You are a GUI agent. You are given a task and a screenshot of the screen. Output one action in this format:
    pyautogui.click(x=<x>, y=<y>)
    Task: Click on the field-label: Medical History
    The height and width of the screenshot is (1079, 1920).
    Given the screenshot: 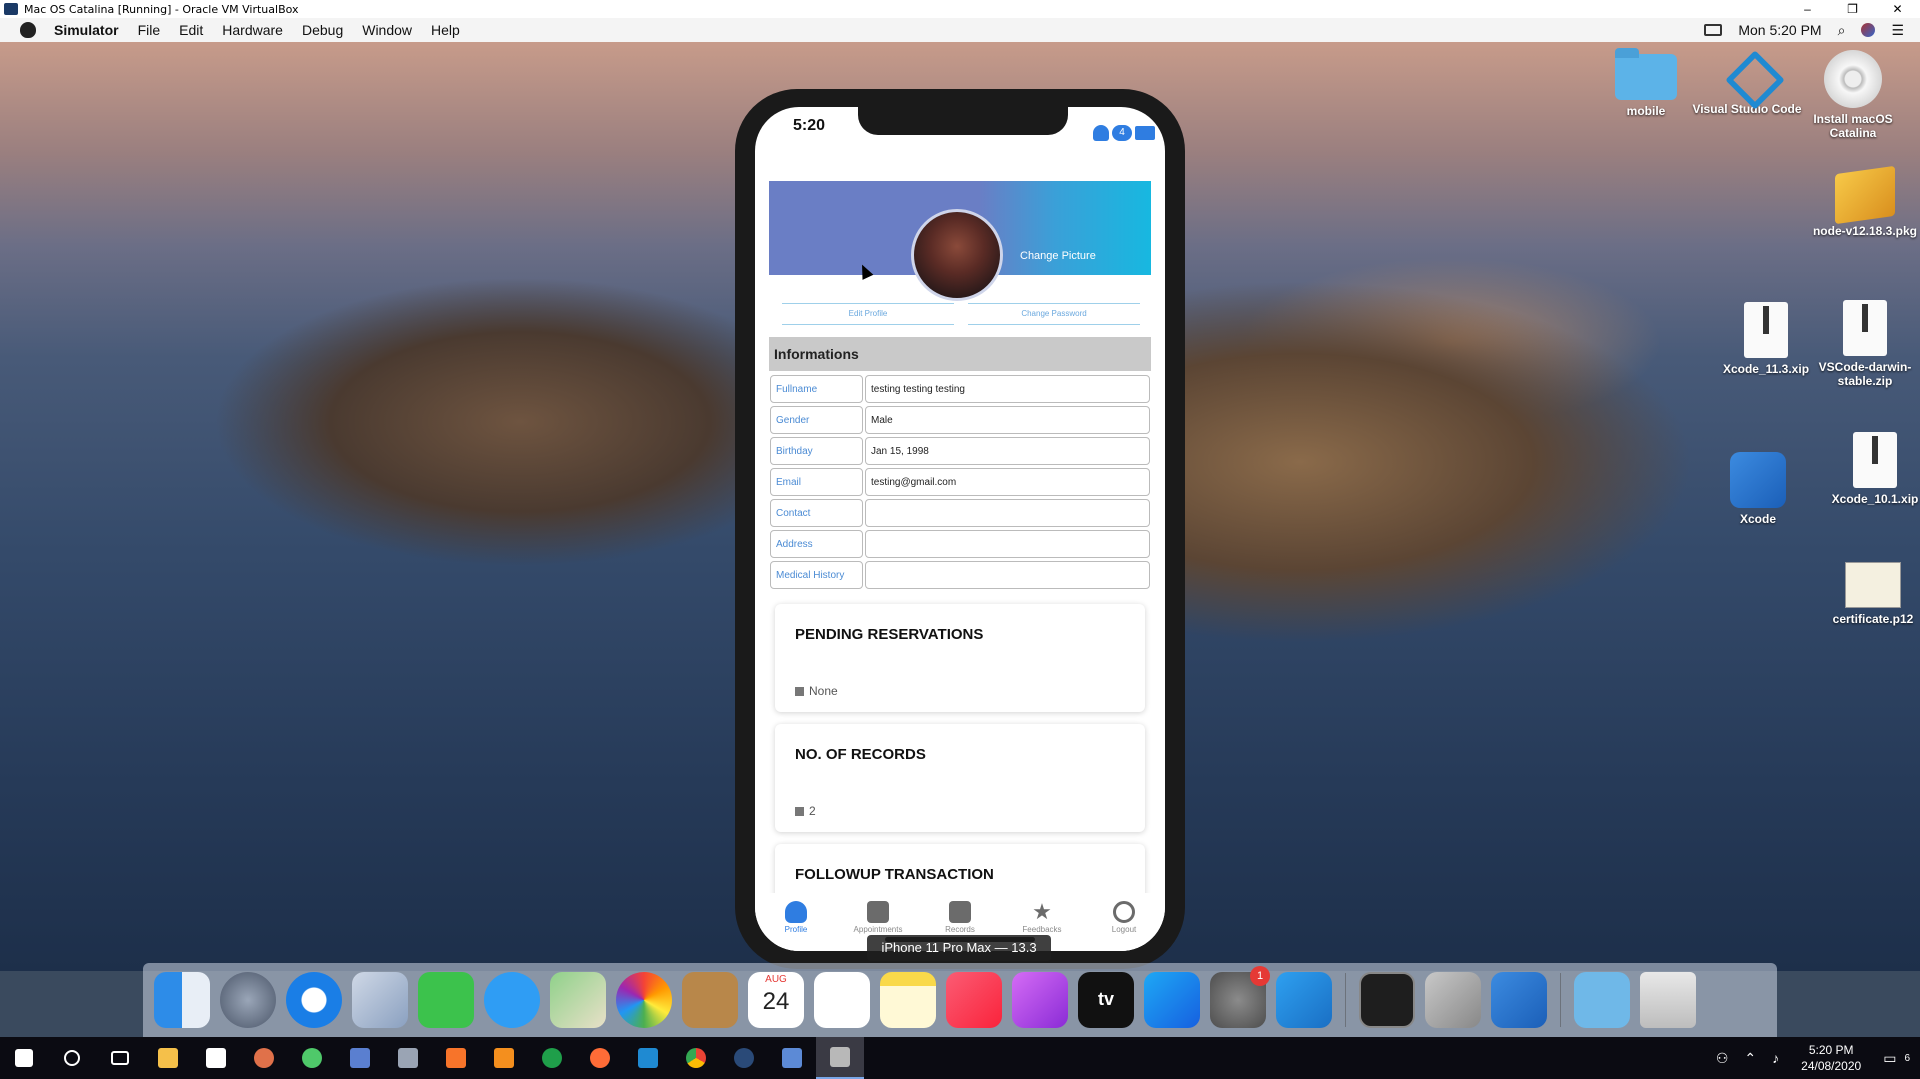 What is the action you would take?
    pyautogui.click(x=816, y=575)
    